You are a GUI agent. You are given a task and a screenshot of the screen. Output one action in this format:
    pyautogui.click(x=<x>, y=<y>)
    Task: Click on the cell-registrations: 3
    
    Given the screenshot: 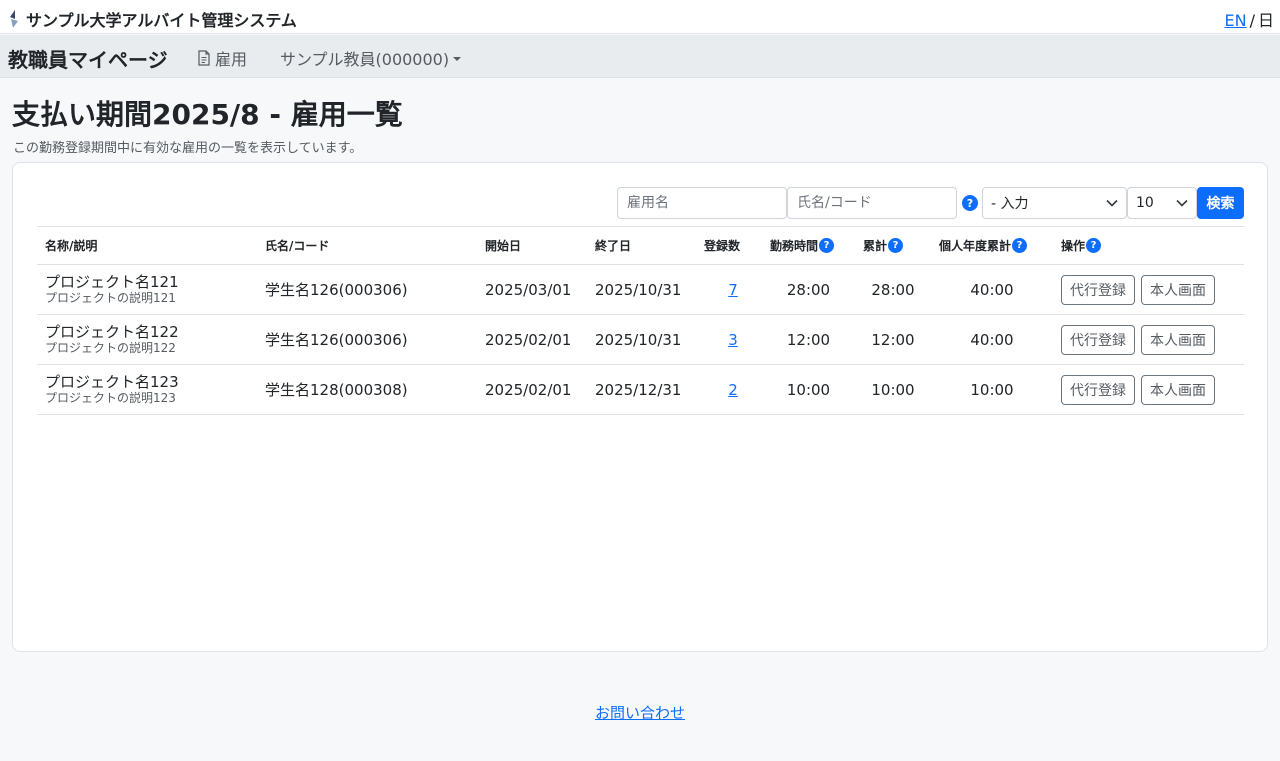 What is the action you would take?
    pyautogui.click(x=729, y=339)
    